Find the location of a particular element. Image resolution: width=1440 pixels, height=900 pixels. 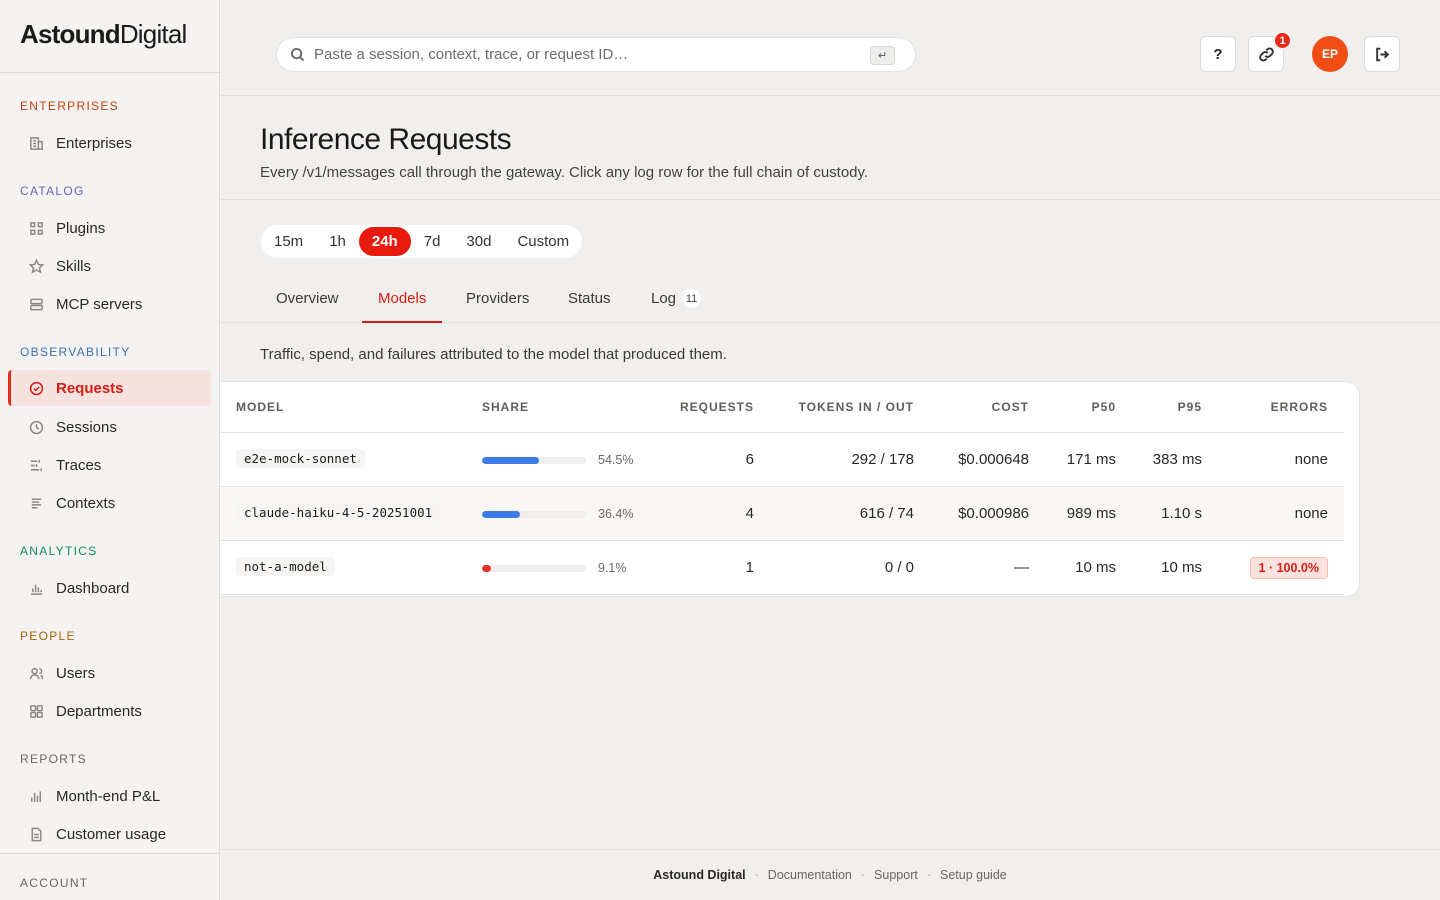

sidebar-item-label: Plugins is located at coordinates (81, 228).